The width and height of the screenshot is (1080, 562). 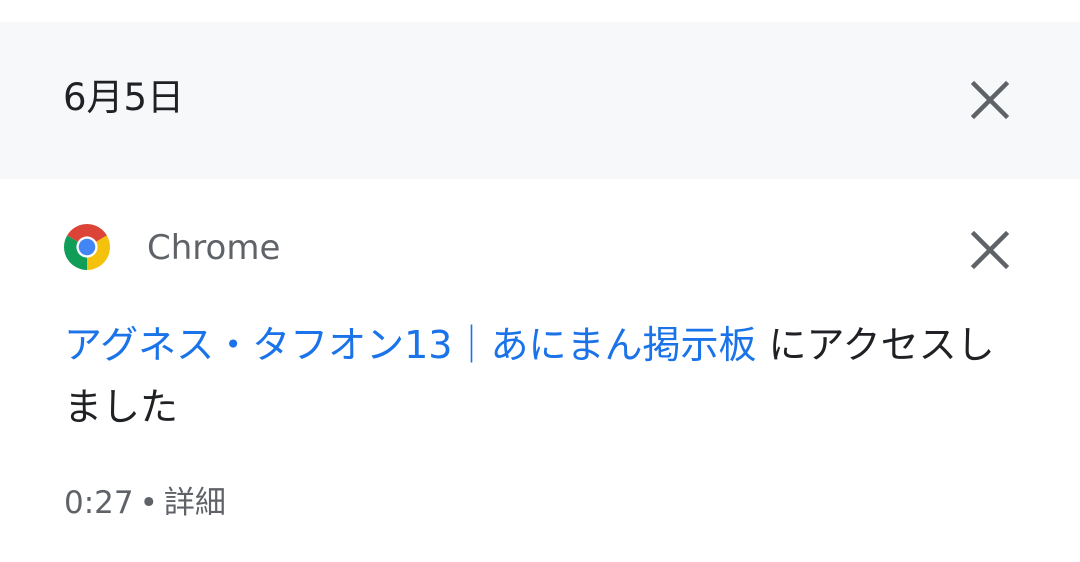 I want to click on dismiss-date-group-button, so click(x=990, y=100).